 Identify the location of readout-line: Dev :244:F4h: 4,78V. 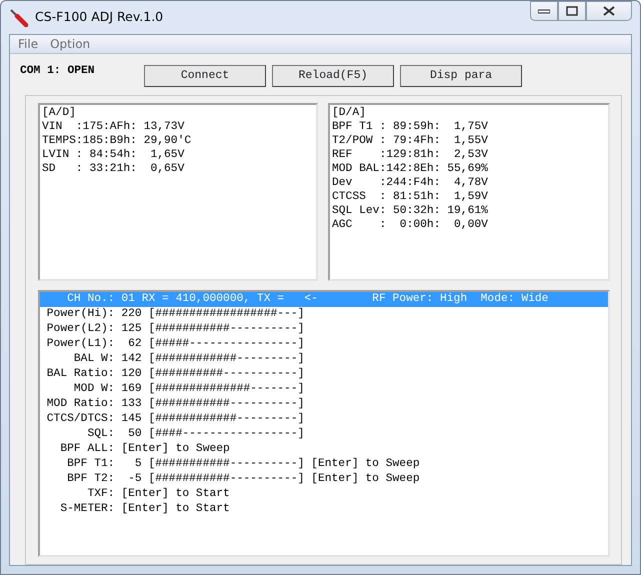
(410, 183).